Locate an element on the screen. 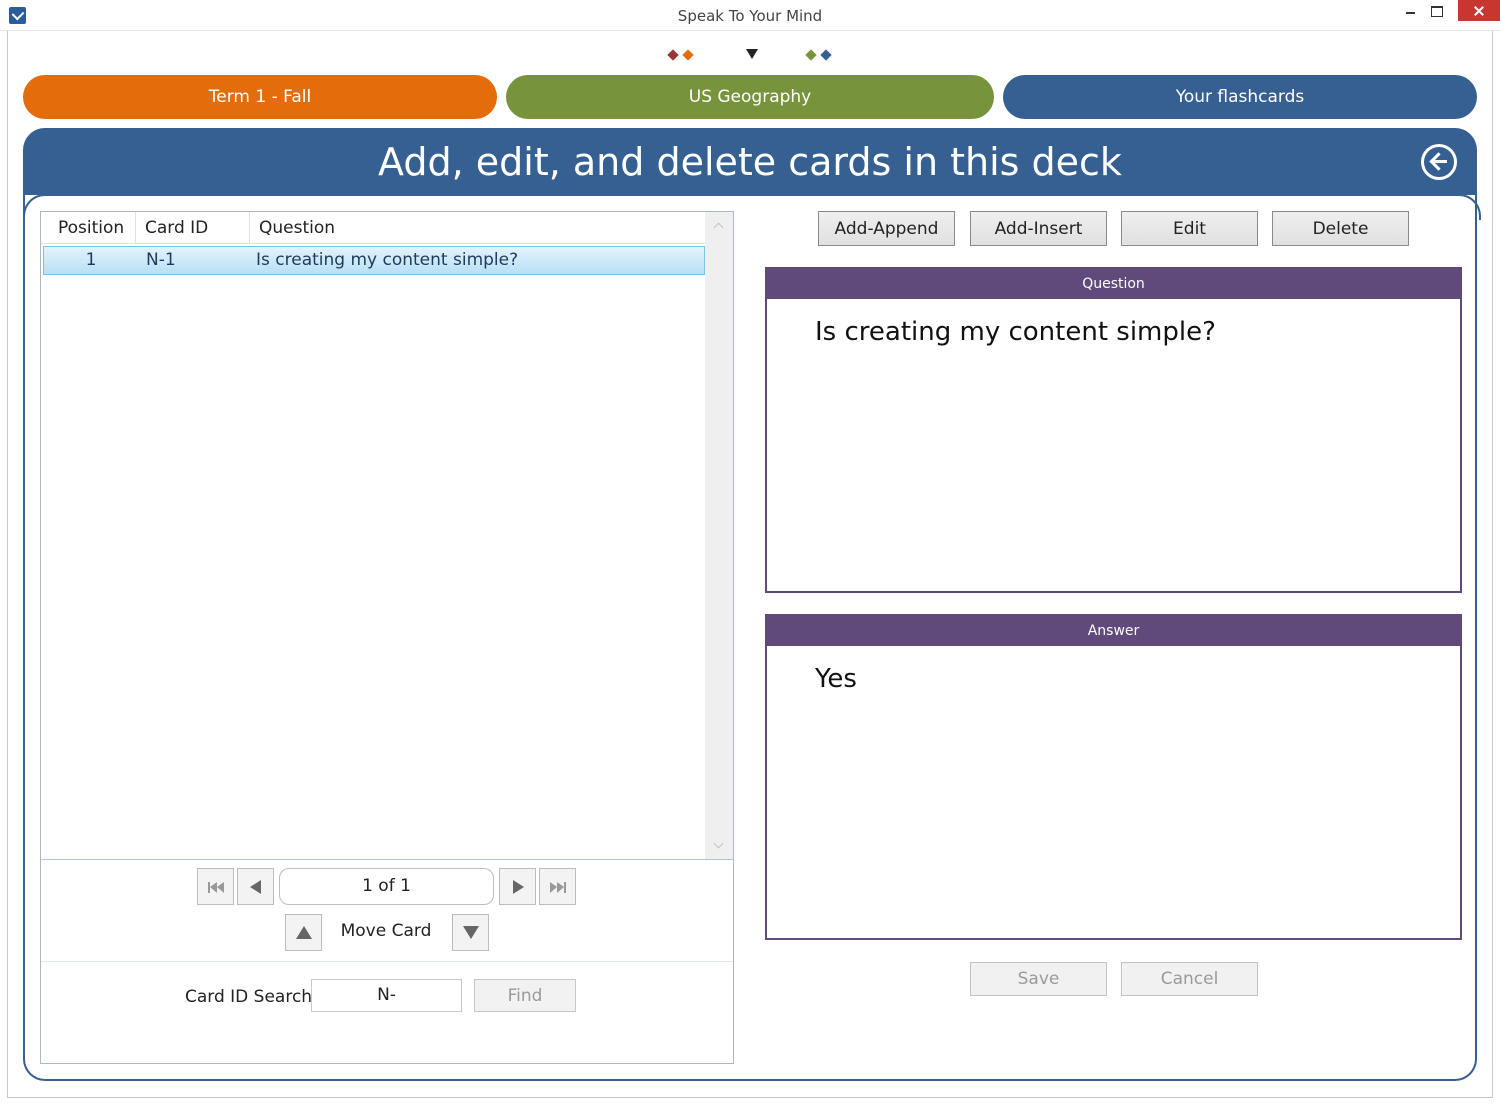  minimize-button is located at coordinates (1411, 10).